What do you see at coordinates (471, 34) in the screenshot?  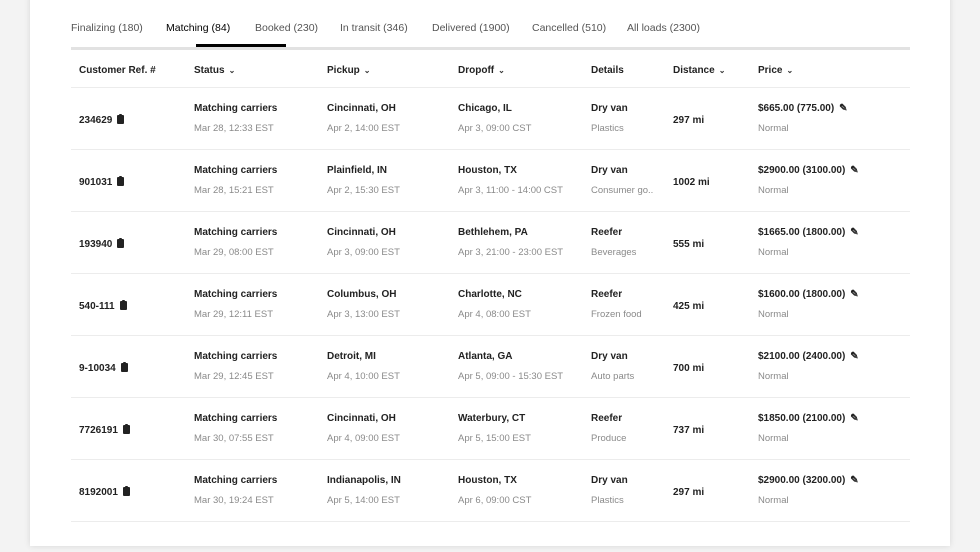 I see `tab-delivered: Delivered (1900)` at bounding box center [471, 34].